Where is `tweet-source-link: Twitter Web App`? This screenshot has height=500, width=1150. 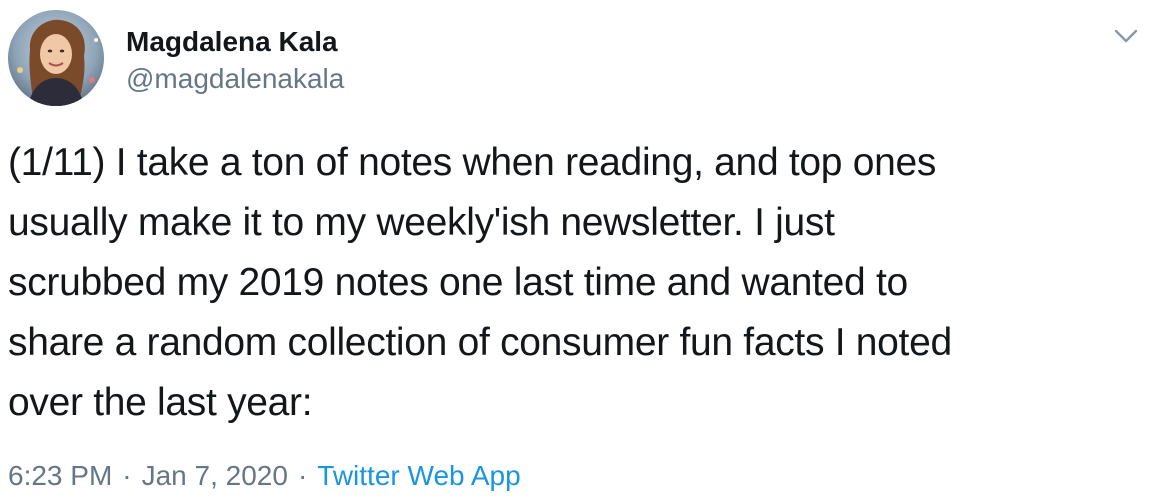
tweet-source-link: Twitter Web App is located at coordinates (418, 475).